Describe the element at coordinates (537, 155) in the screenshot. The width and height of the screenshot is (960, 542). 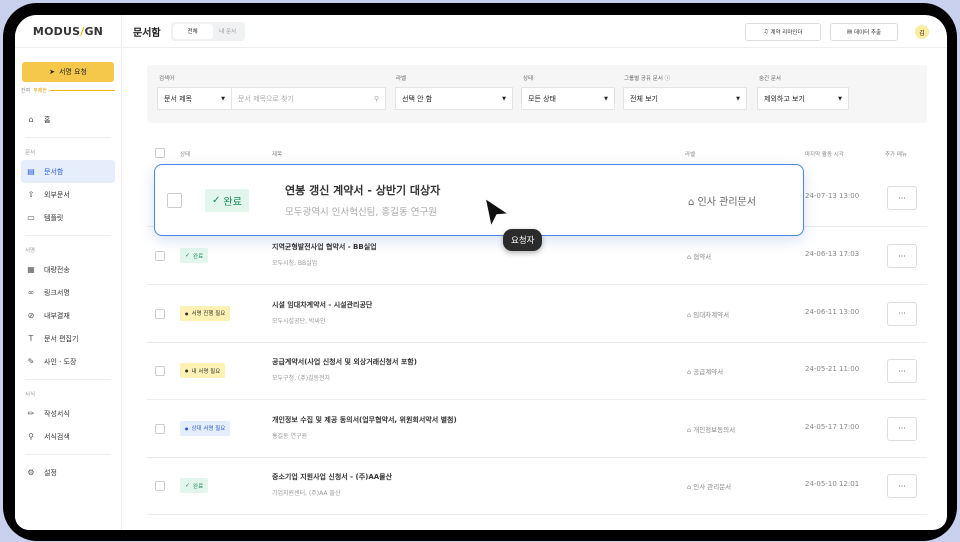
I see `table-header: 상태 제목 라벨 마지막 활동 시각 추가 메뉴` at that location.